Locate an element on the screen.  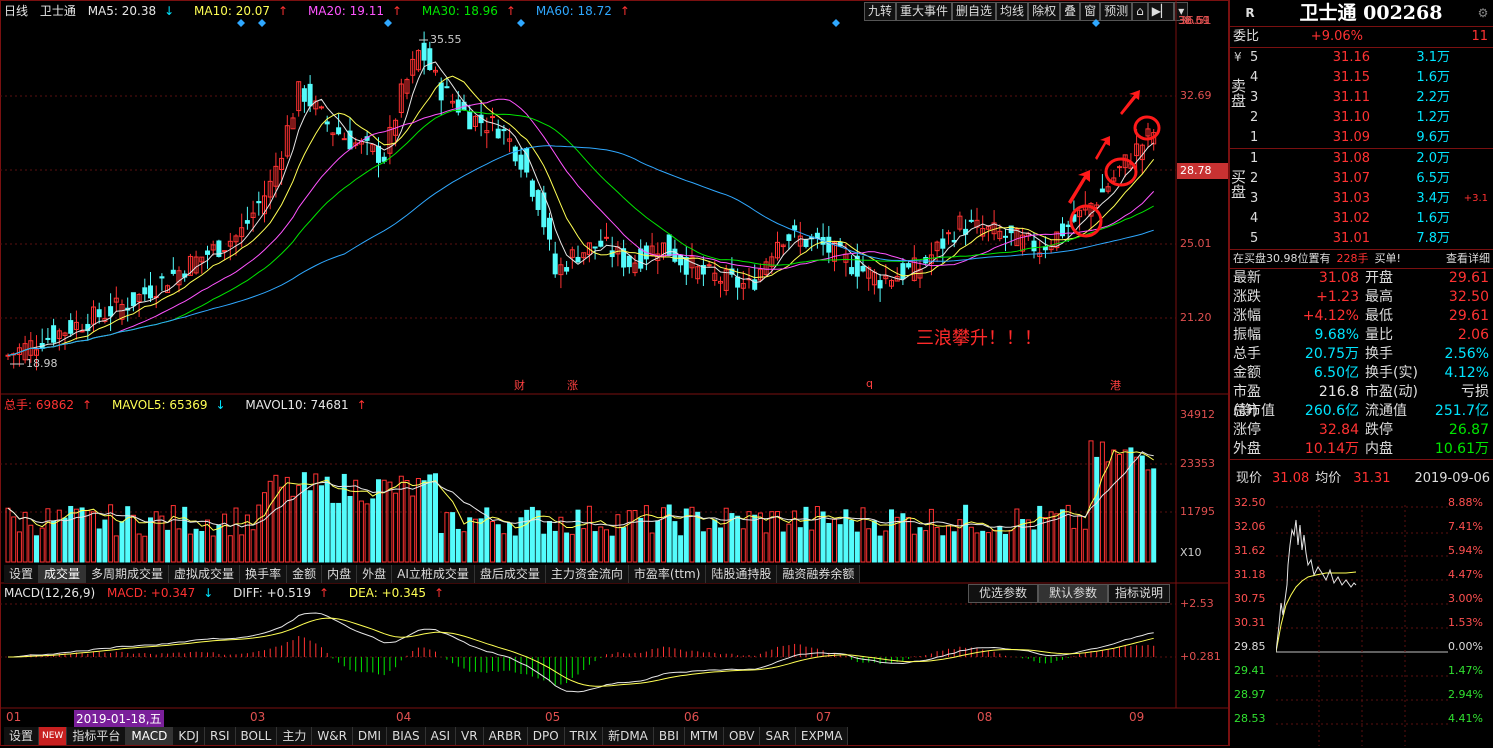
tab-settings: 设置 is located at coordinates (22, 574).